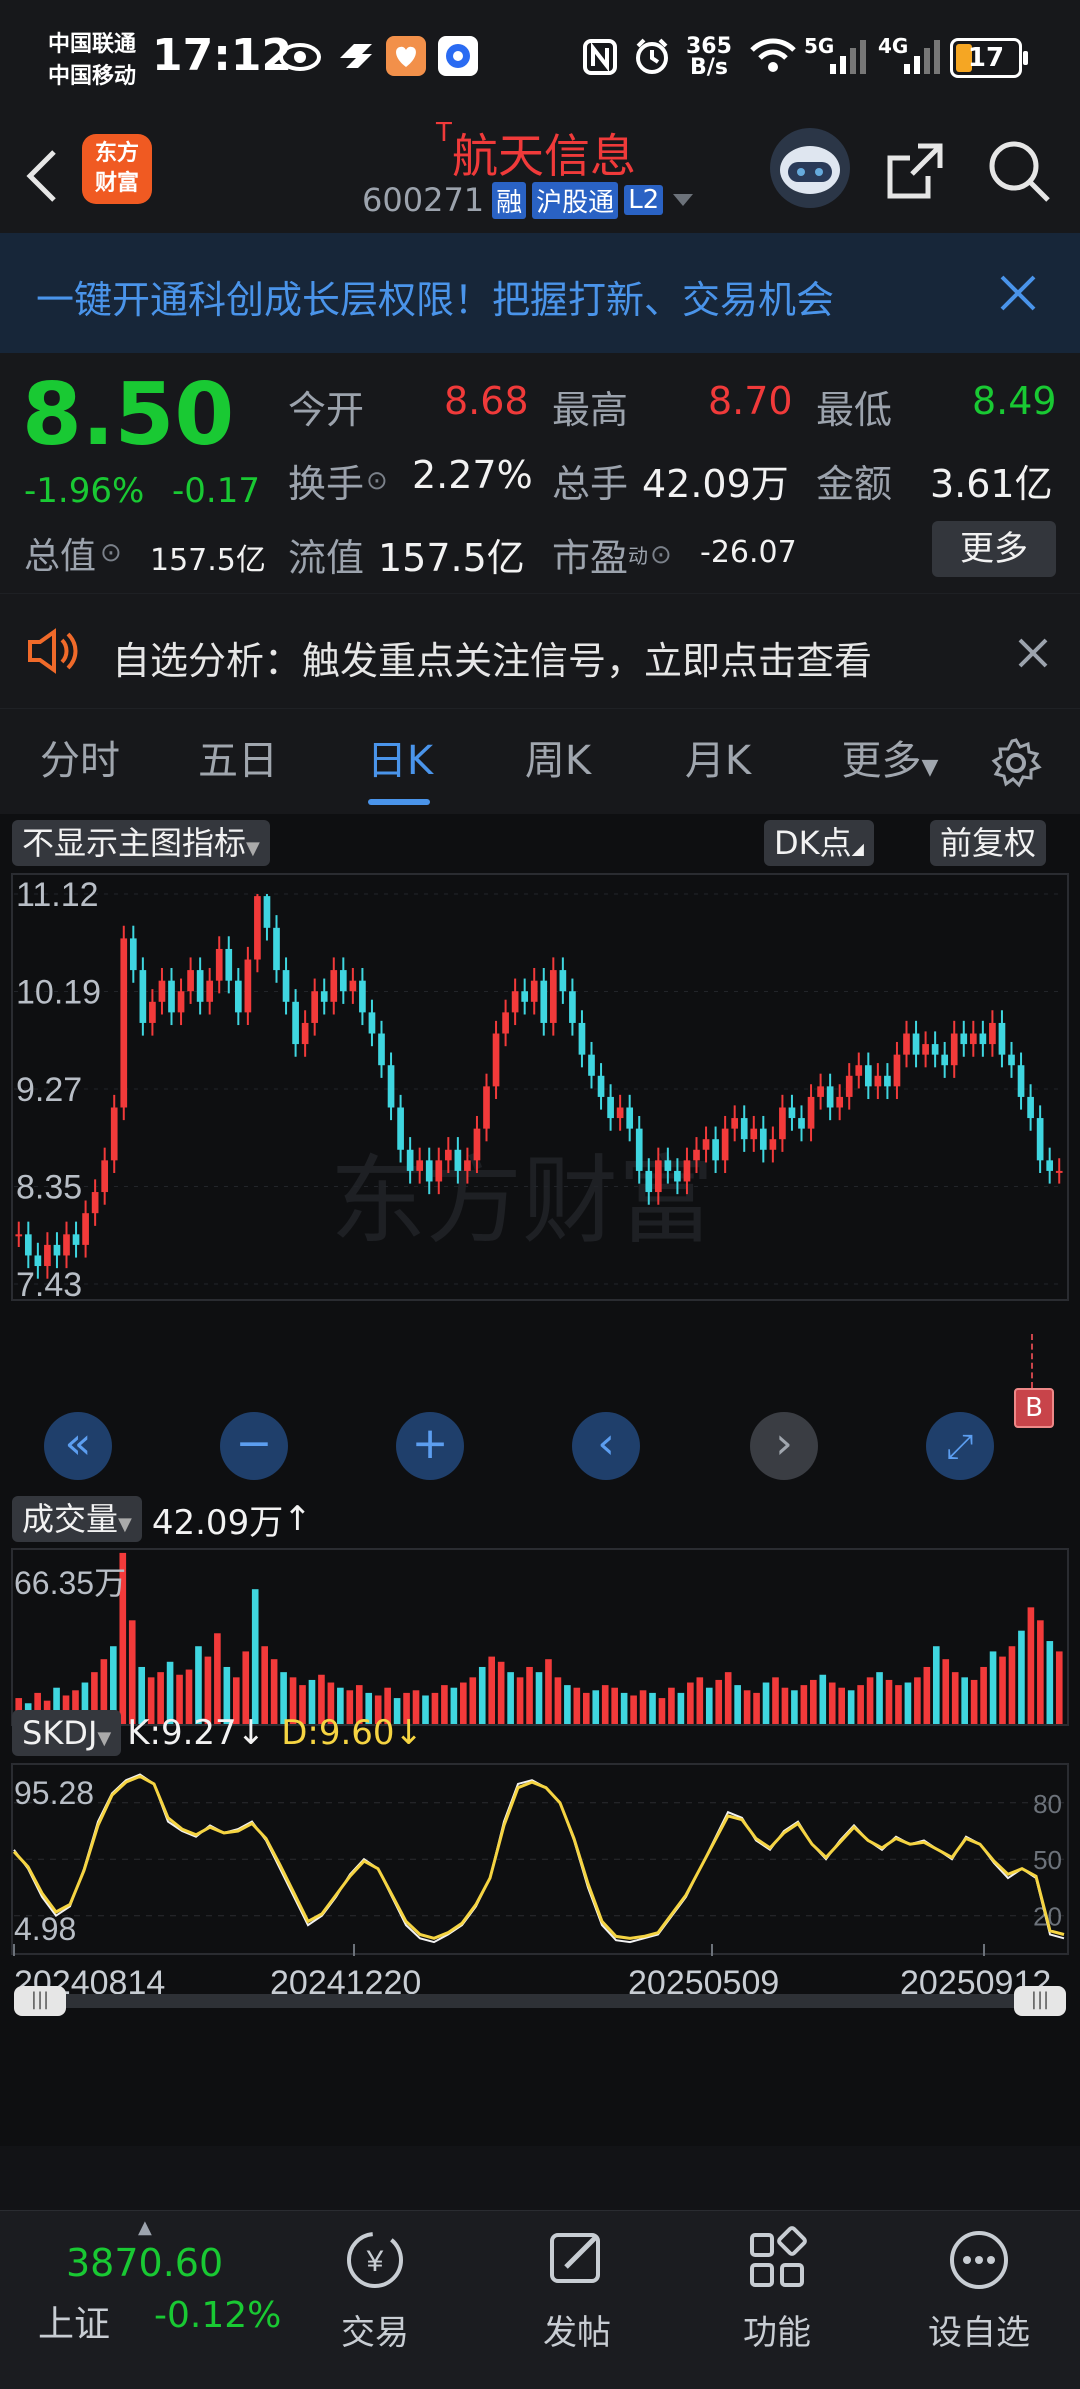  Describe the element at coordinates (577, 2282) in the screenshot. I see `nav-post: 发帖` at that location.